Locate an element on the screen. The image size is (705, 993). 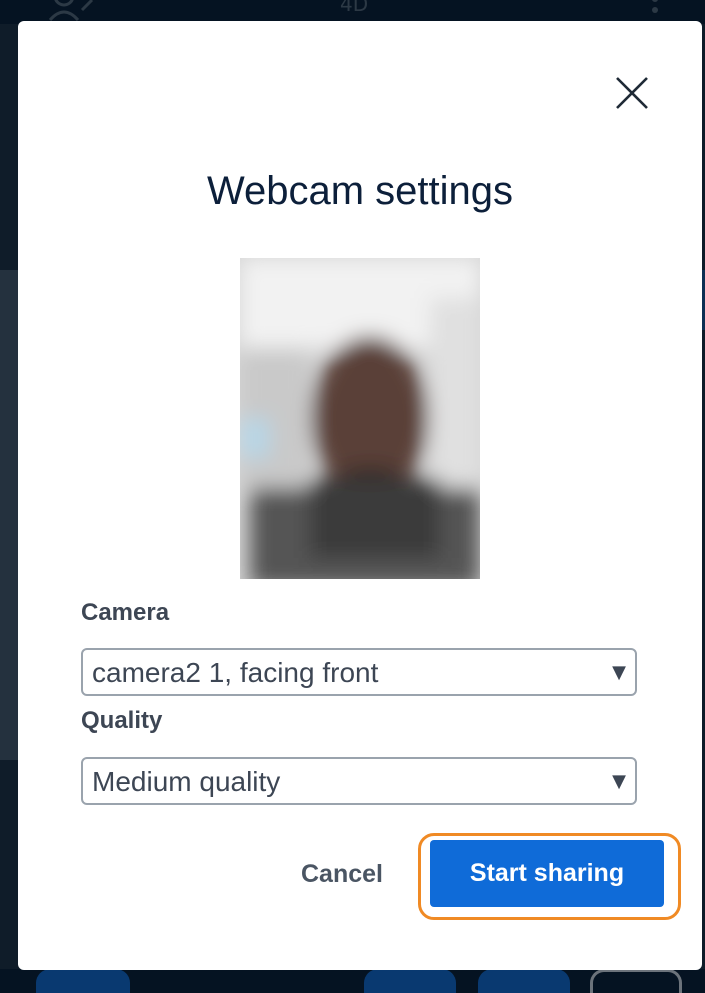
dialog-title: Webcam settings is located at coordinates (360, 191).